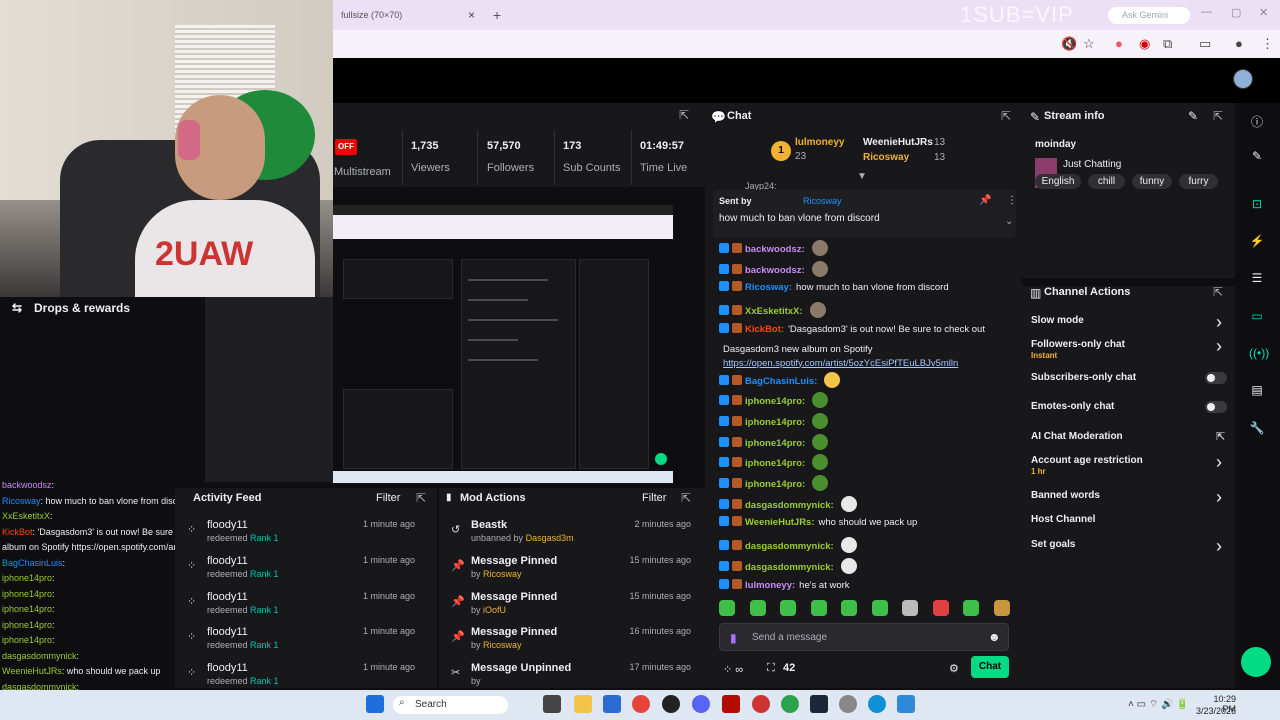 The image size is (1280, 720). I want to click on chat-username: backwoodsz:, so click(775, 249).